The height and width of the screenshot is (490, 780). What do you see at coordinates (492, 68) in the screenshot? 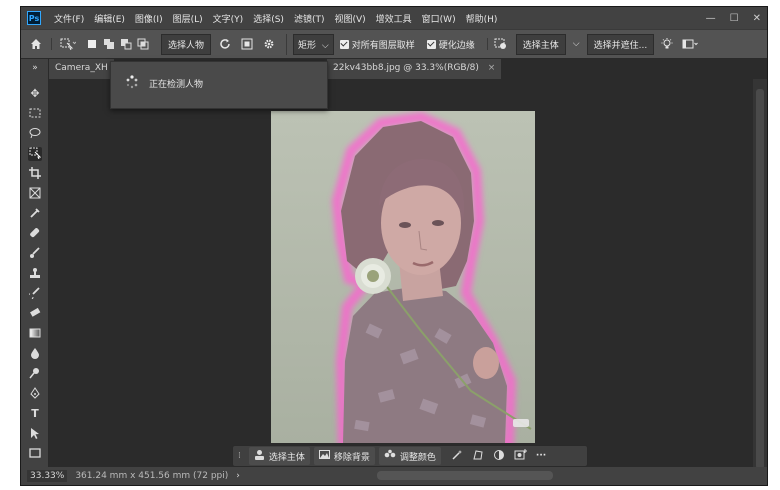
I see `close-tab-icon: ×` at bounding box center [492, 68].